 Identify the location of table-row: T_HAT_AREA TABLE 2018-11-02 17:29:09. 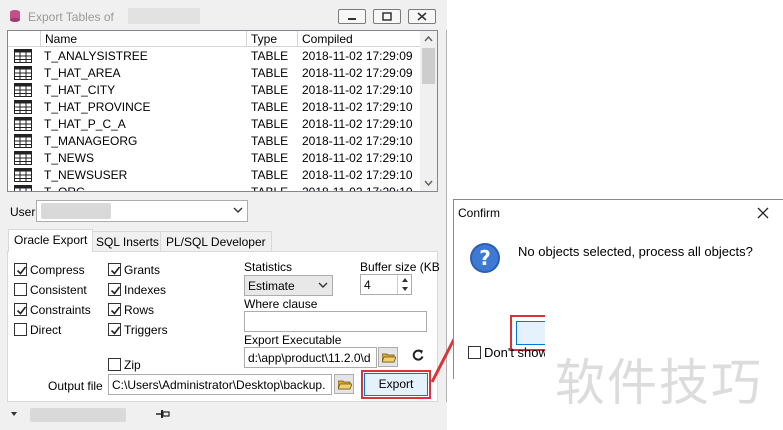
(214, 73).